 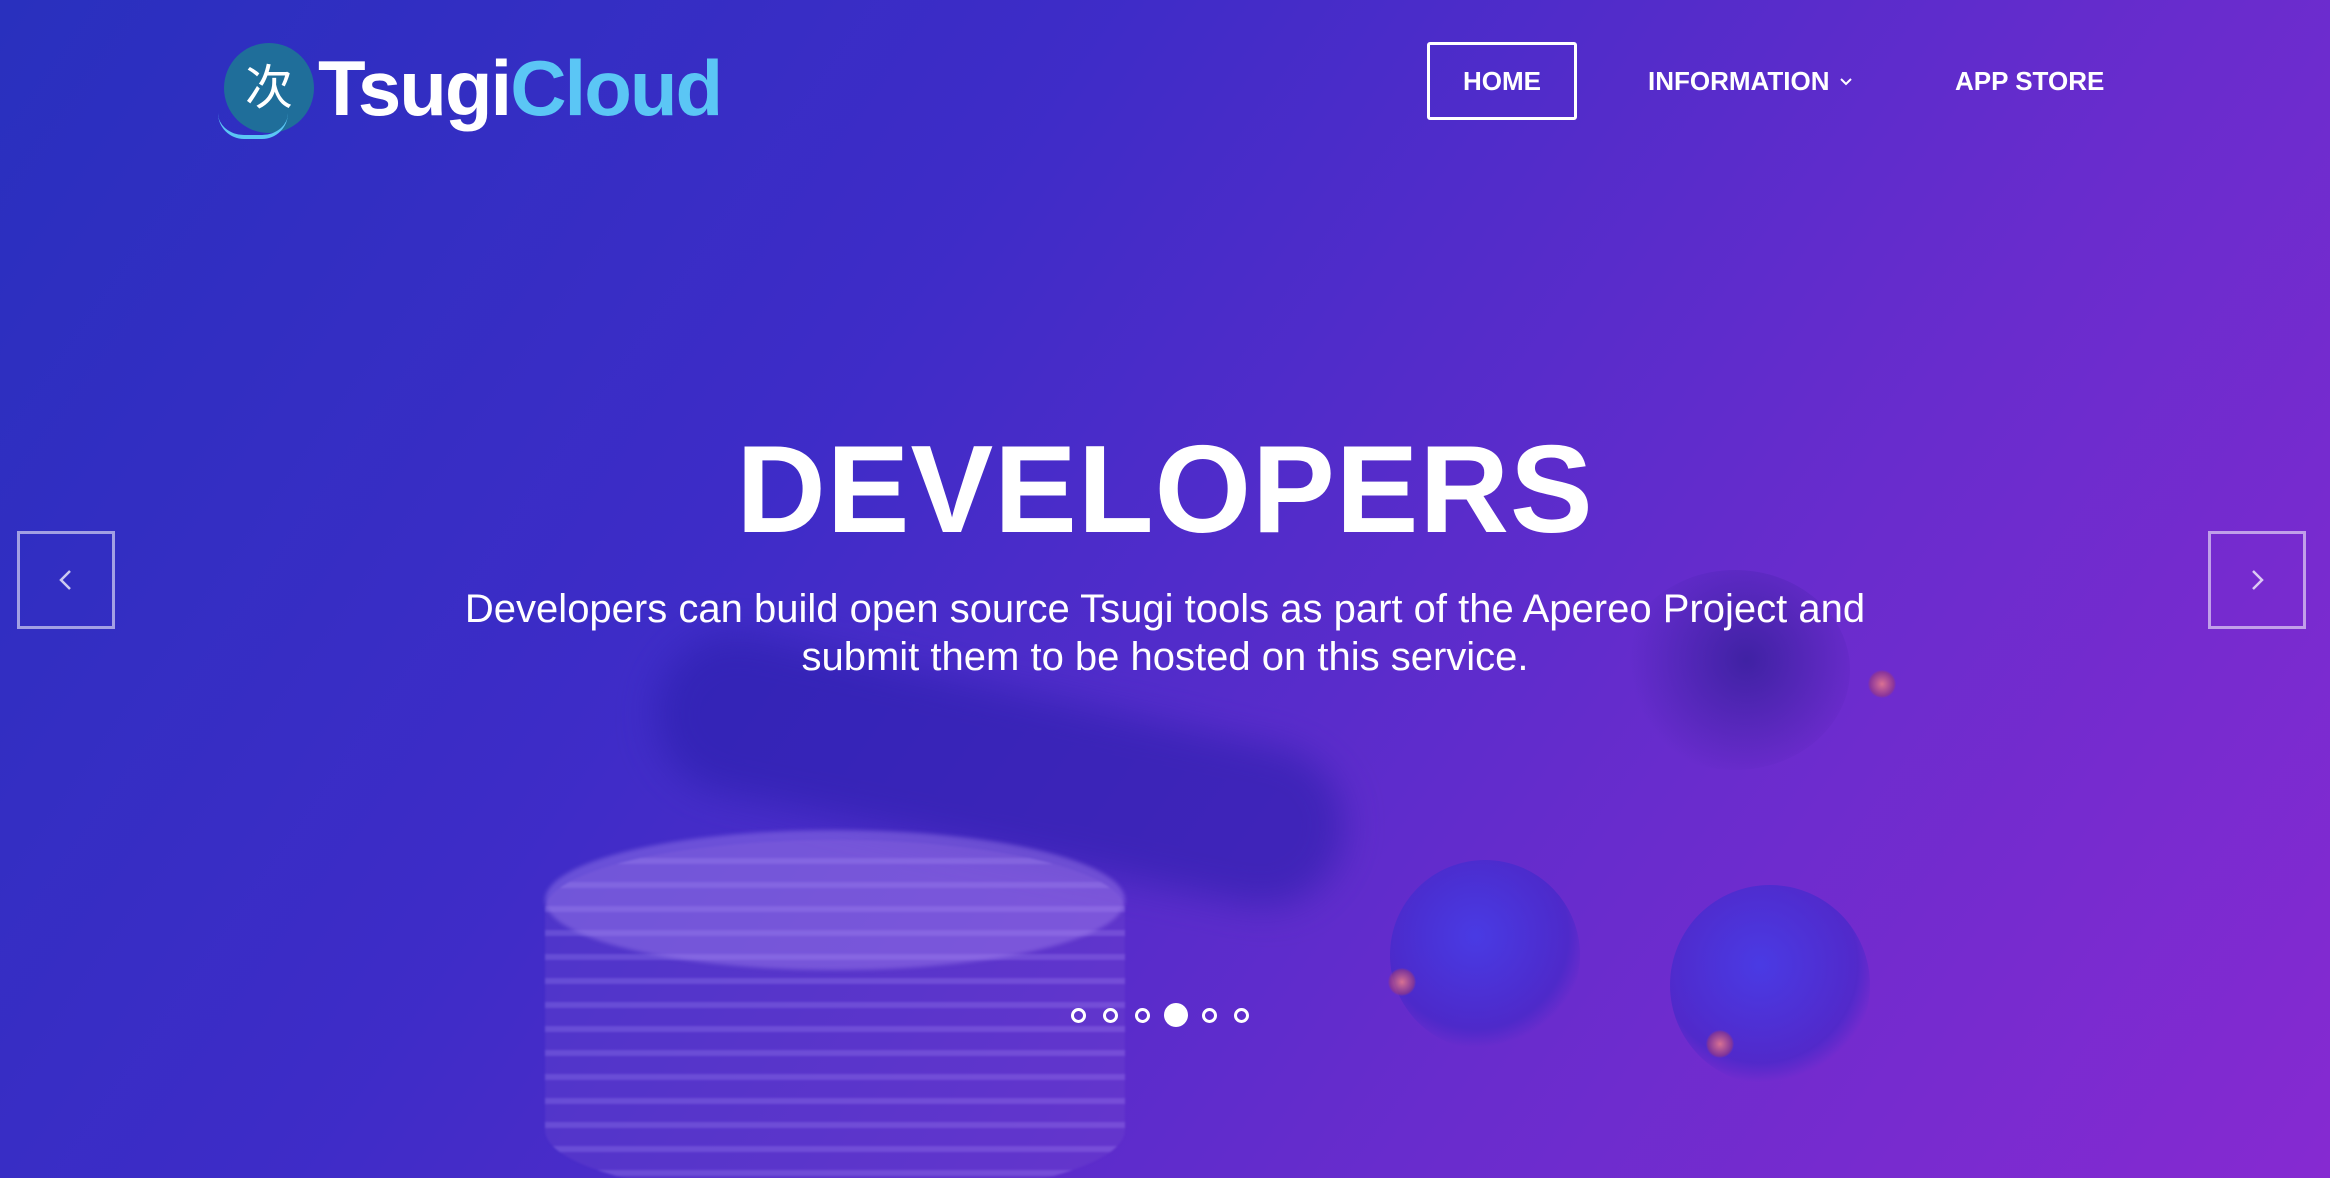 What do you see at coordinates (1845, 82) in the screenshot?
I see `chevron-down-icon` at bounding box center [1845, 82].